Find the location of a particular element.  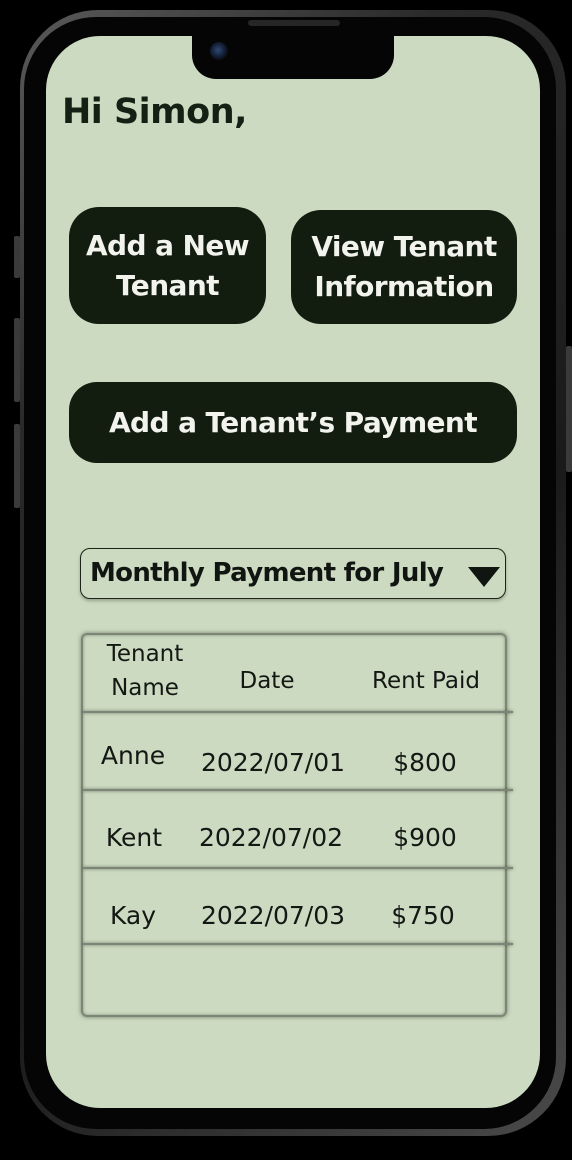

column-header-rent-paid: Rent Paid is located at coordinates (426, 681).